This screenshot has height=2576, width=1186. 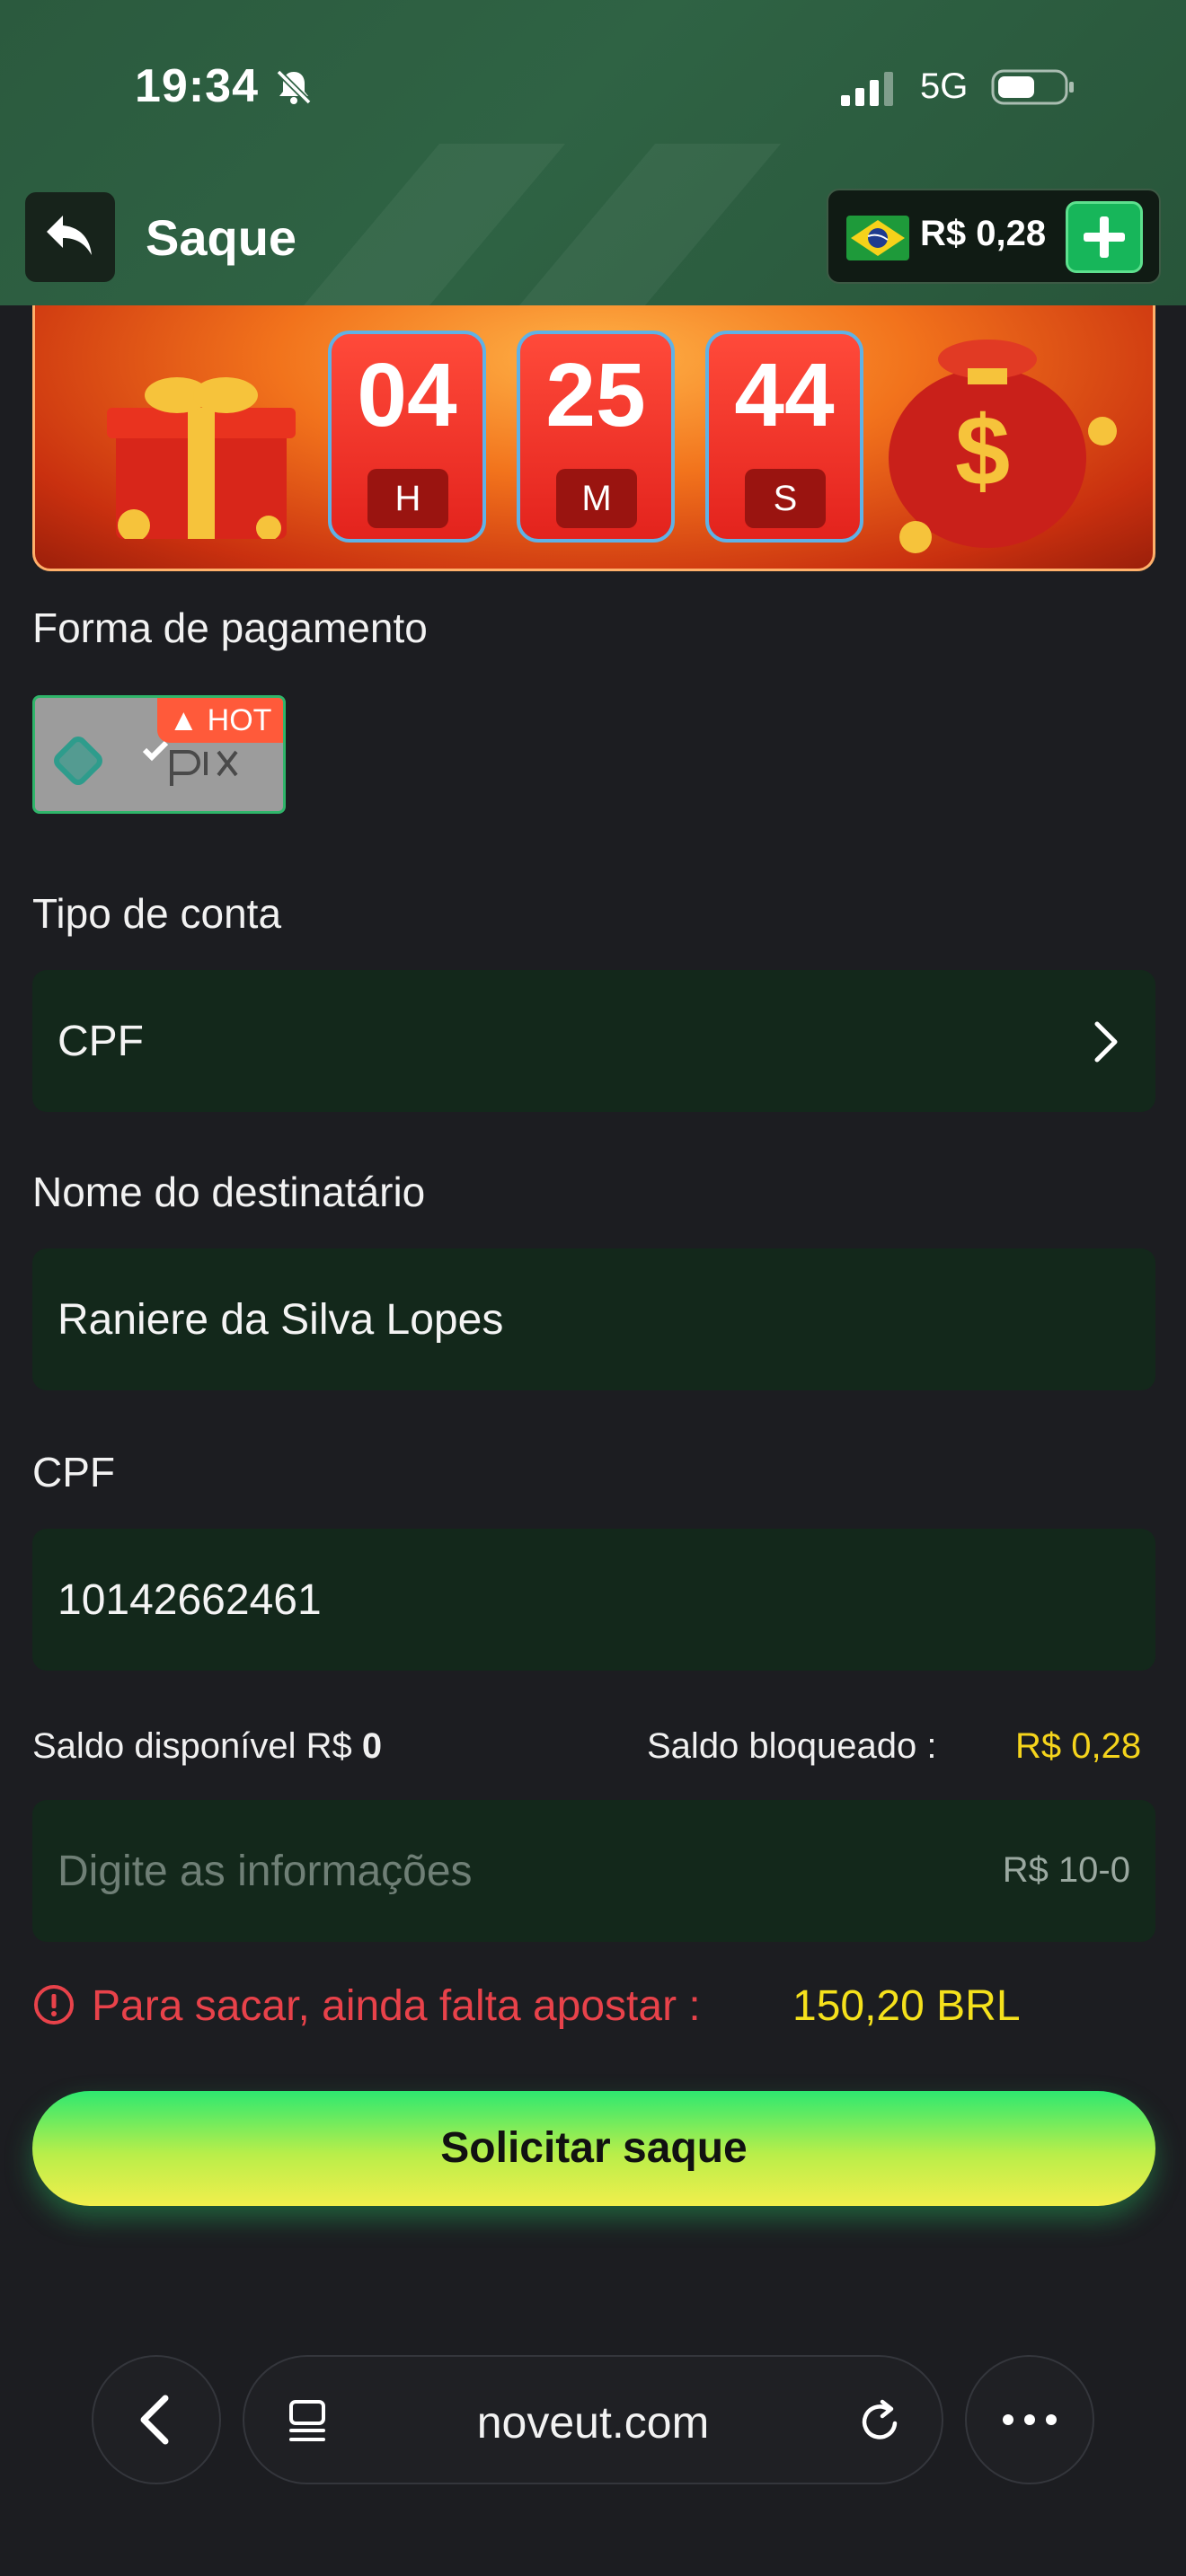 I want to click on blocked-balance-value: R$ 0,28, so click(x=1078, y=1746).